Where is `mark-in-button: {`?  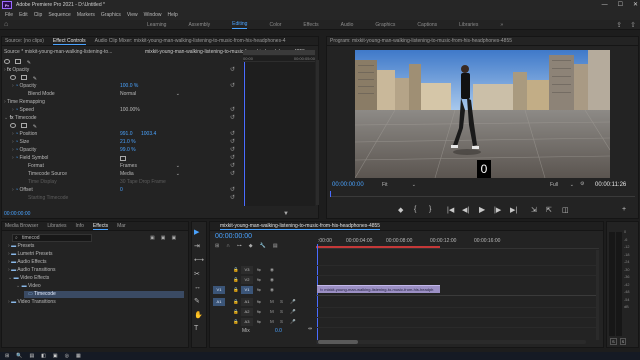
mark-in-button: { is located at coordinates (415, 209).